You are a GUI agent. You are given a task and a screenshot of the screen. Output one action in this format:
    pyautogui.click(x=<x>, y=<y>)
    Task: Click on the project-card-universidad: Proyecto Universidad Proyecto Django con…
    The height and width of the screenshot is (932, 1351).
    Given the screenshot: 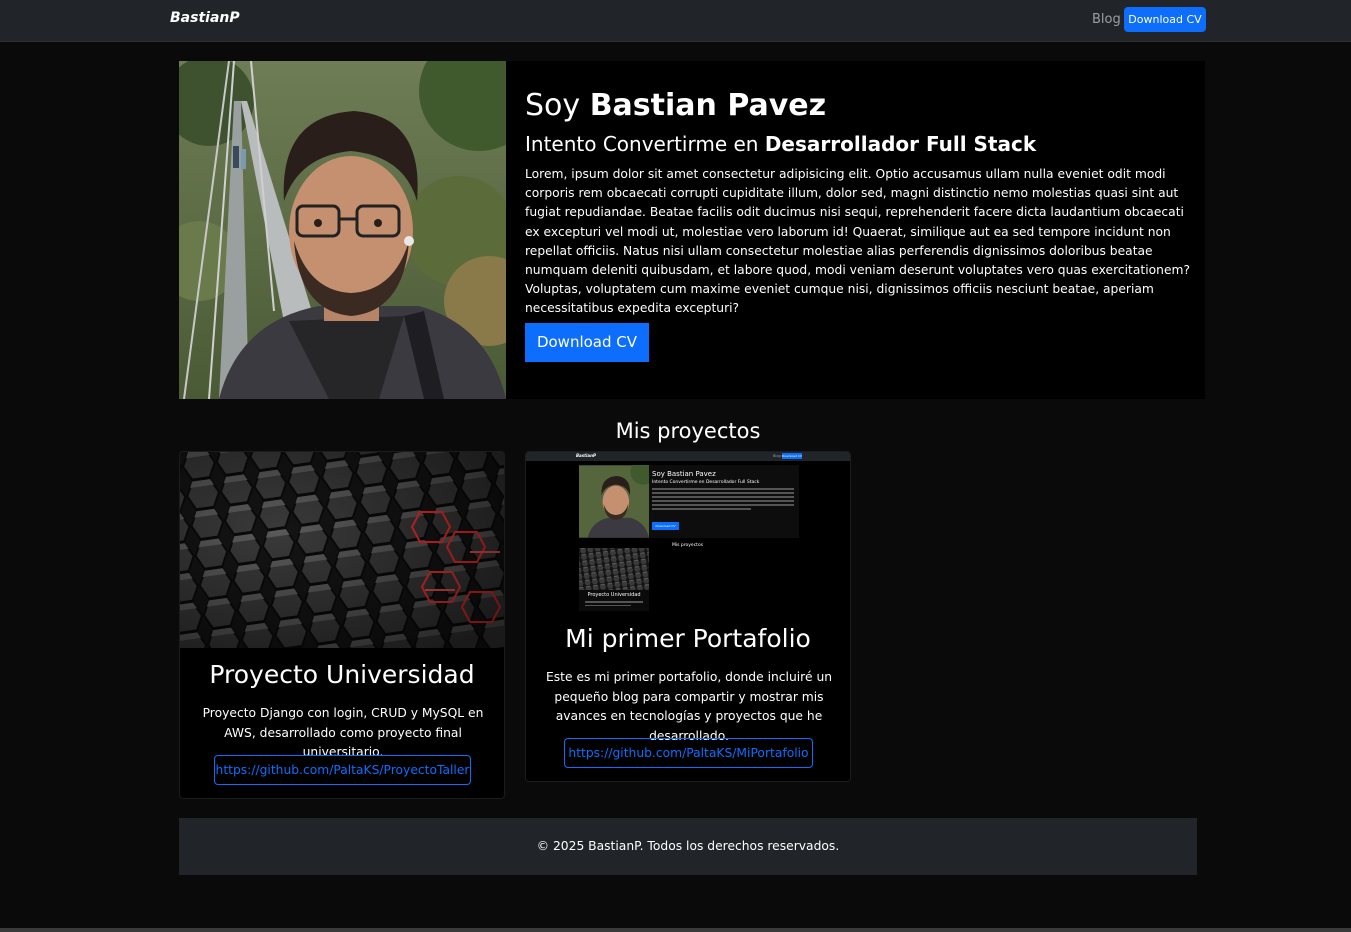 What is the action you would take?
    pyautogui.click(x=342, y=625)
    